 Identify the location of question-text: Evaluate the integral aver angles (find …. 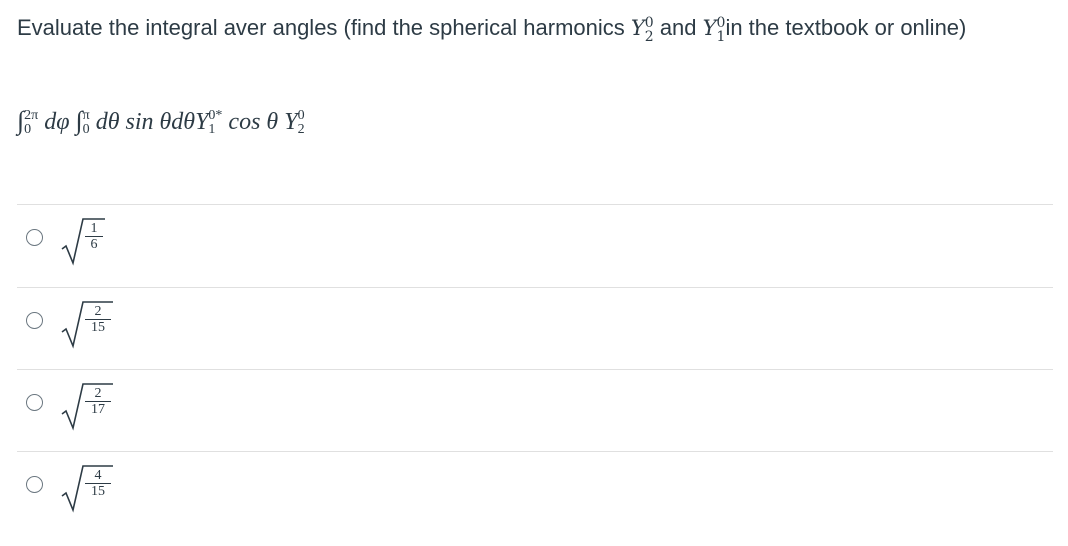
(492, 29).